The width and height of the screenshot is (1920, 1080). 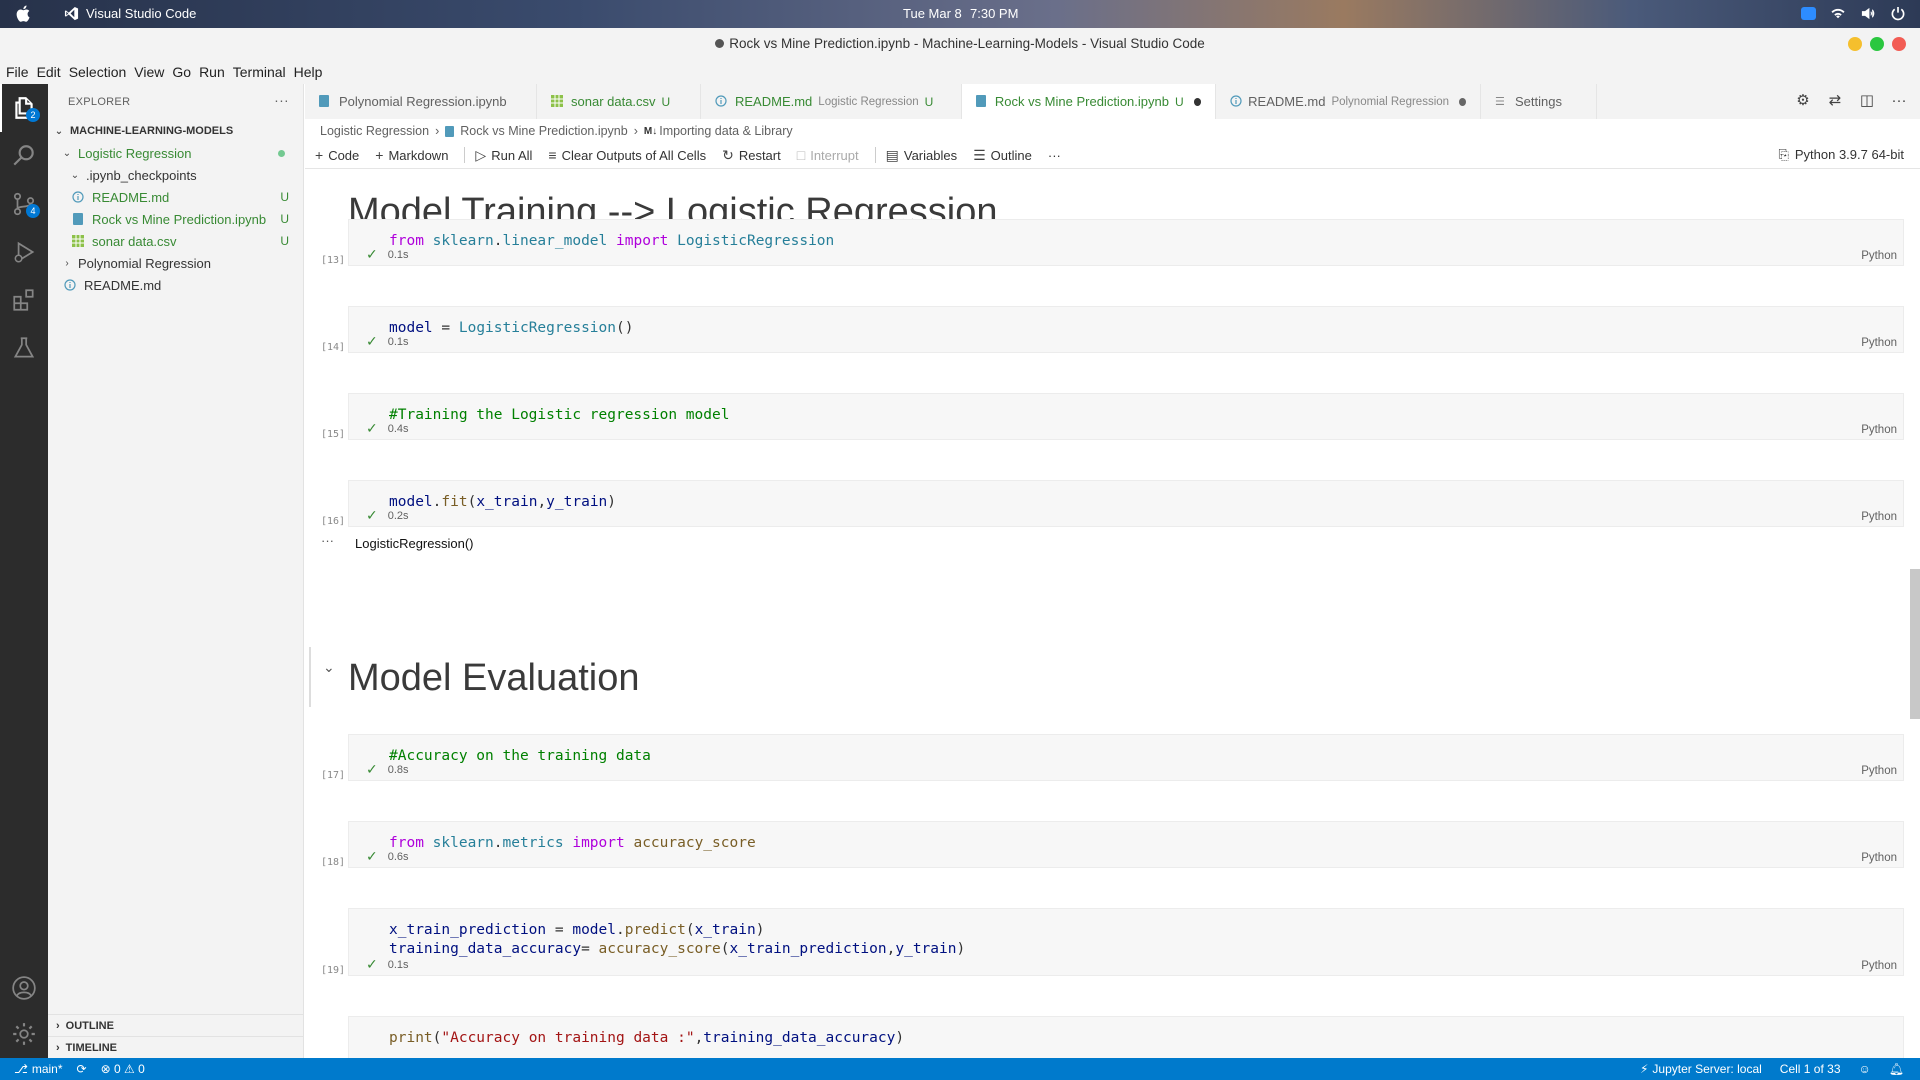 What do you see at coordinates (175, 219) in the screenshot?
I see `tree-file-notebook: Rock vs Mine Prediction.ipynb U` at bounding box center [175, 219].